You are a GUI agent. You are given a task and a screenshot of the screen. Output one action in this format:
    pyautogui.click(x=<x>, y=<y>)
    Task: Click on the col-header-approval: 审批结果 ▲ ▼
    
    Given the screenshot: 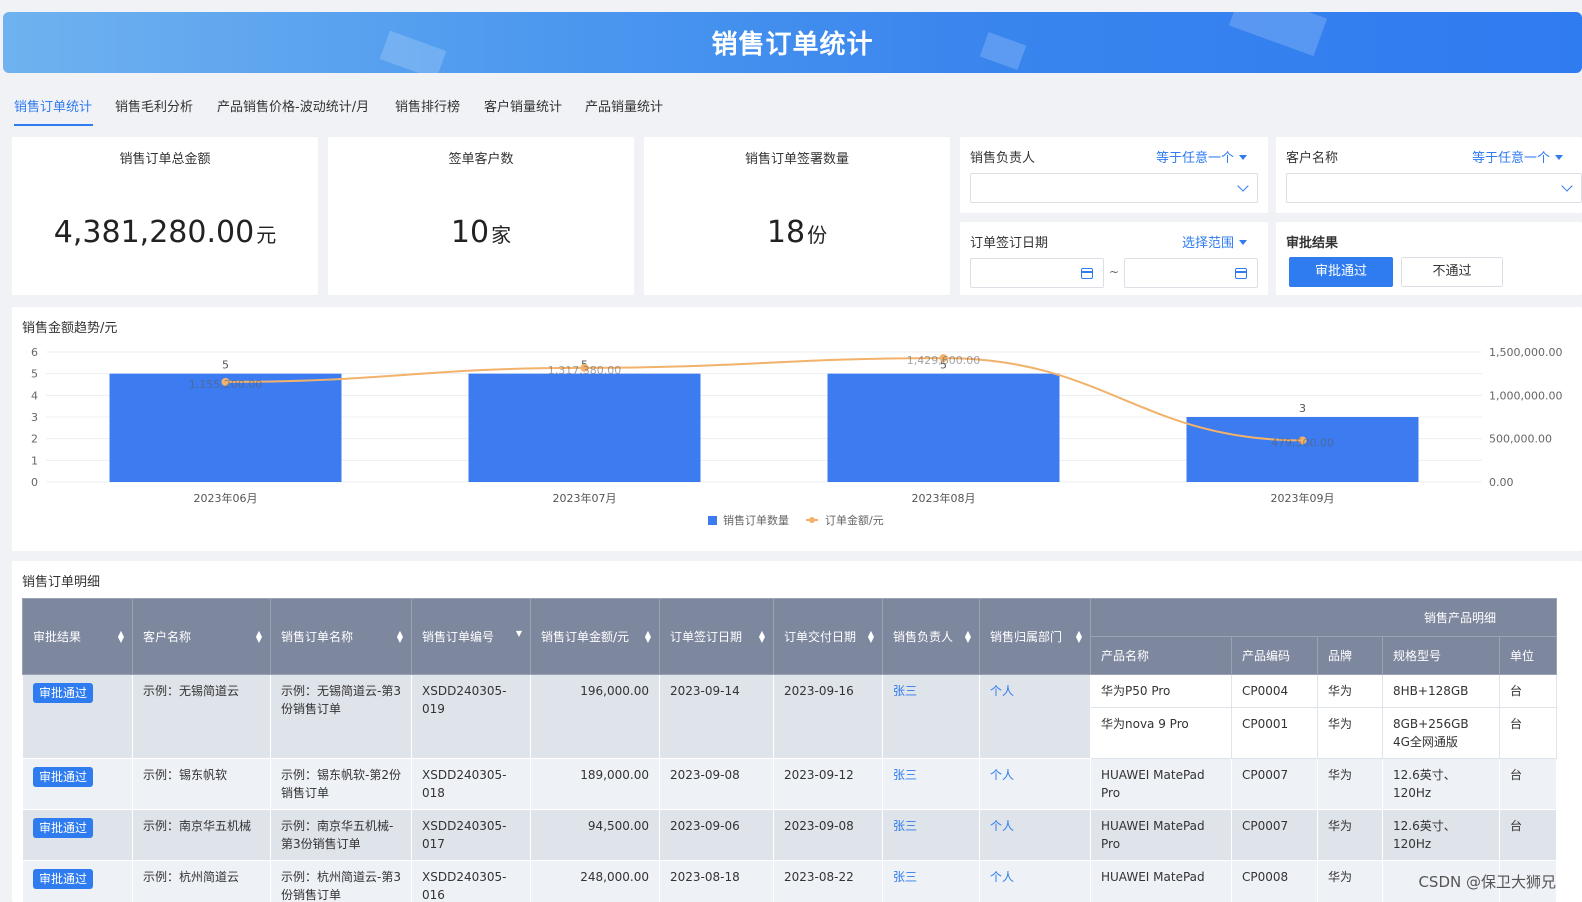 What is the action you would take?
    pyautogui.click(x=77, y=636)
    